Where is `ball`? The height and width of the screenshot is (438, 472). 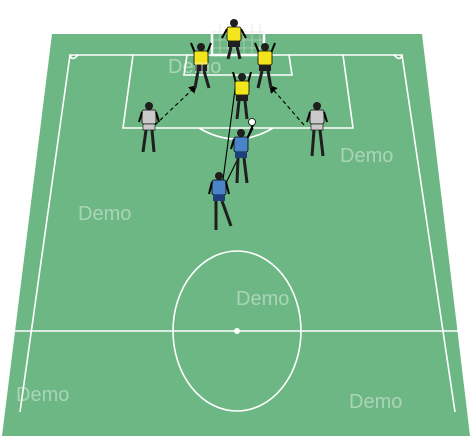
ball is located at coordinates (252, 122).